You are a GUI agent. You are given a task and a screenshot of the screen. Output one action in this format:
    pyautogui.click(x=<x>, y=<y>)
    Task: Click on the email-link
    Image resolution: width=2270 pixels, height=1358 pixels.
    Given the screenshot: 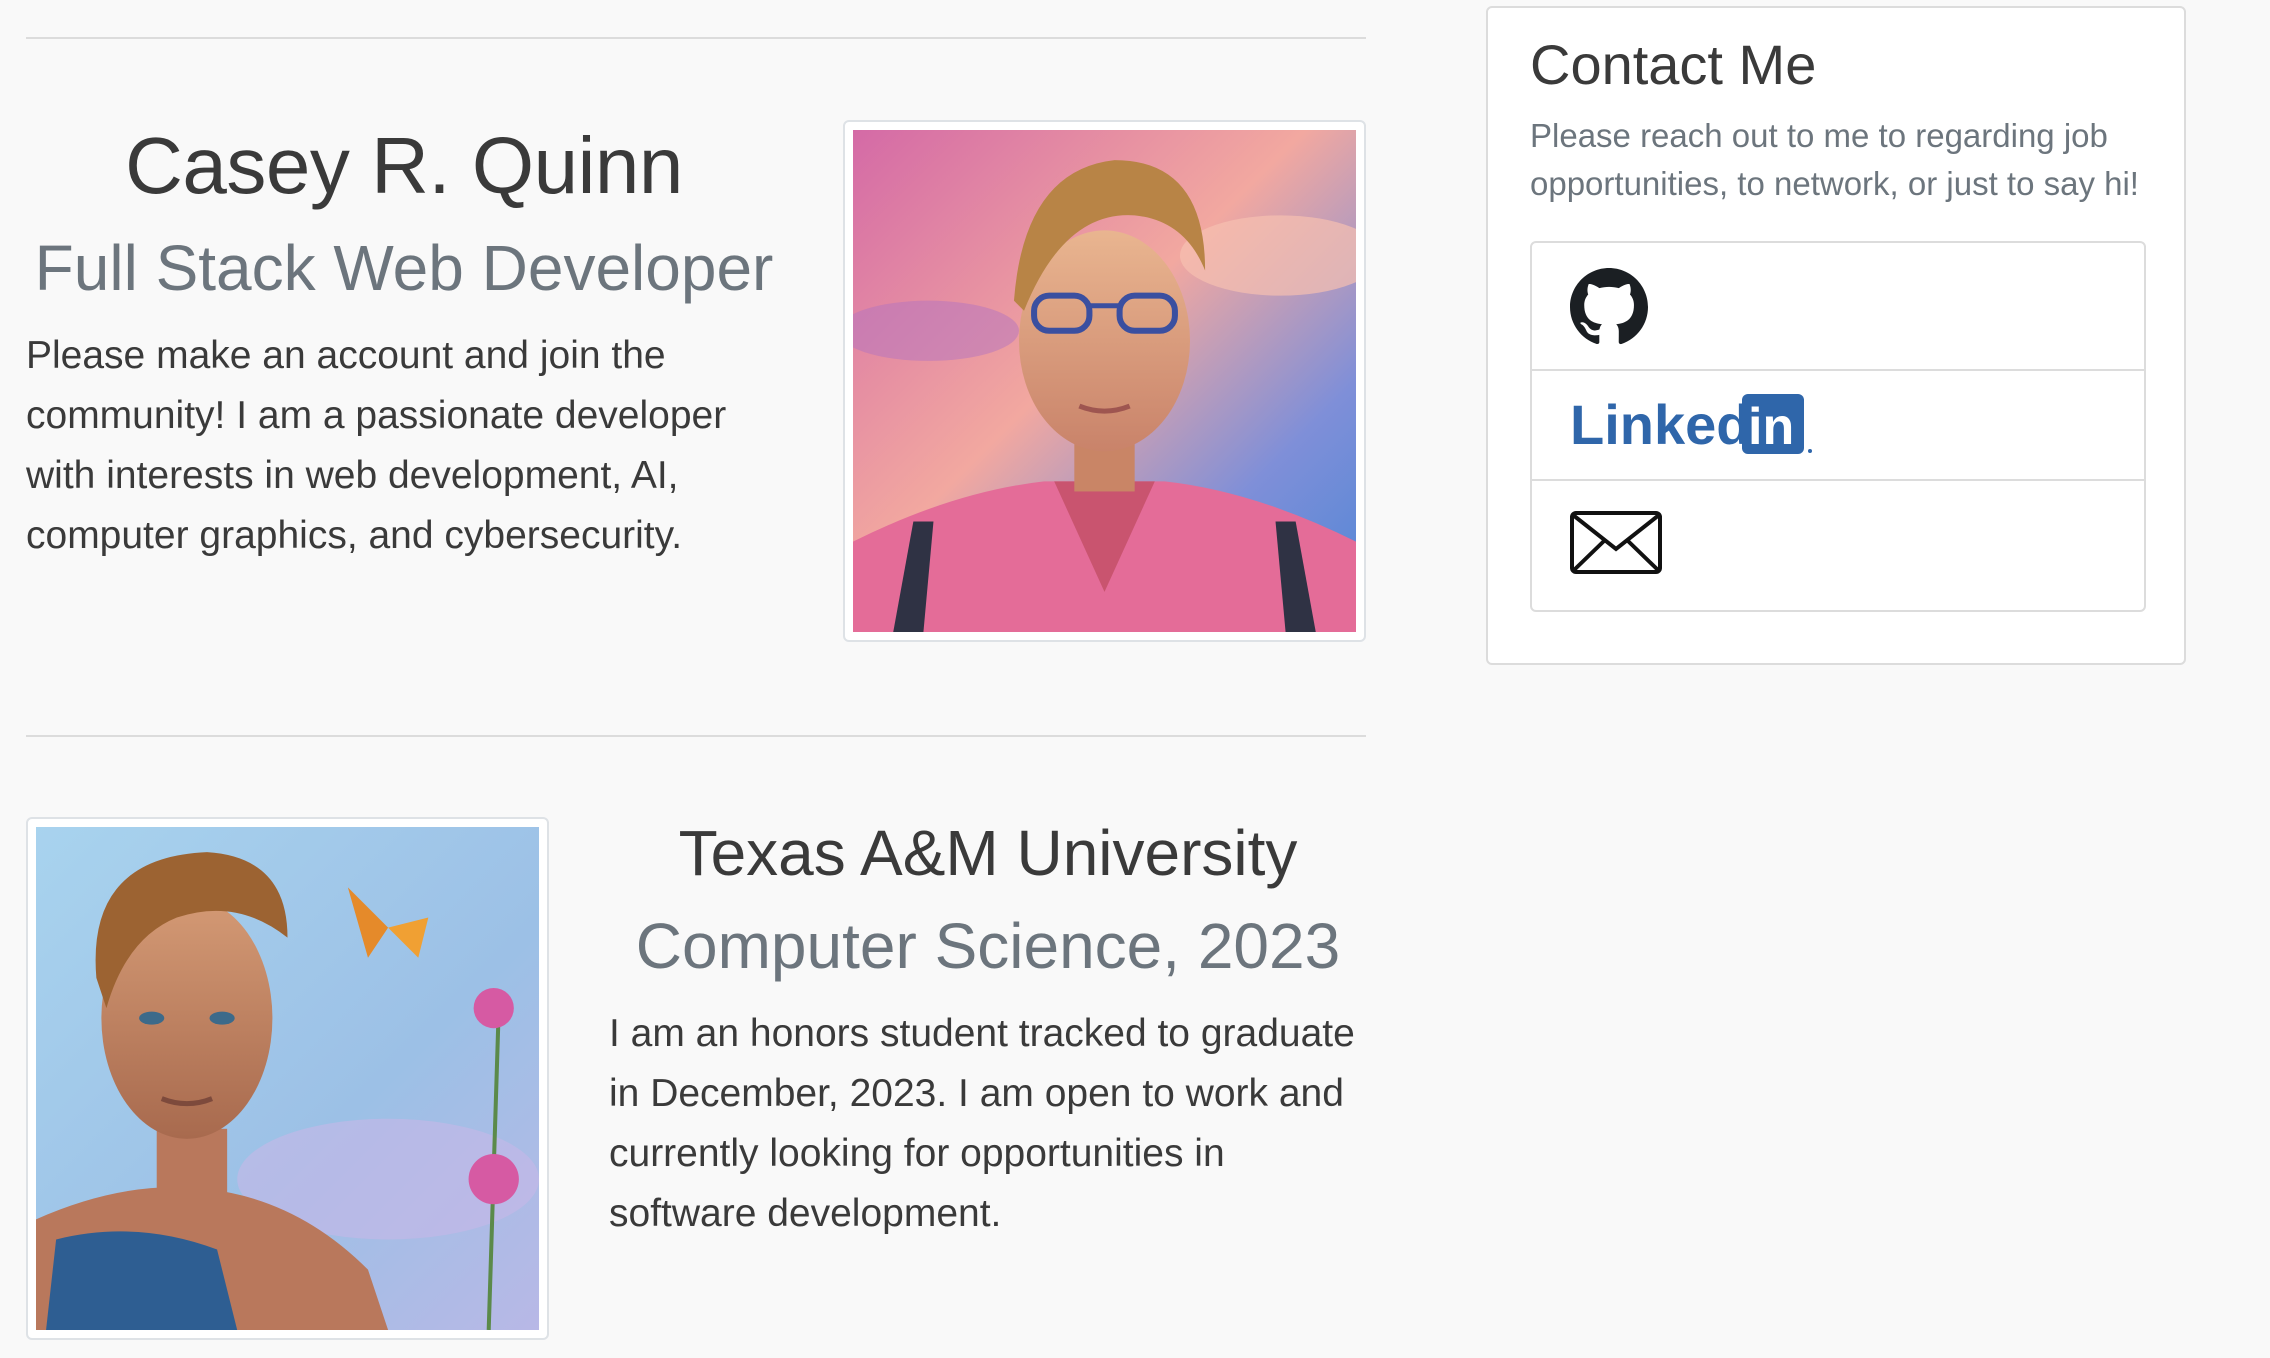 What is the action you would take?
    pyautogui.click(x=1838, y=545)
    